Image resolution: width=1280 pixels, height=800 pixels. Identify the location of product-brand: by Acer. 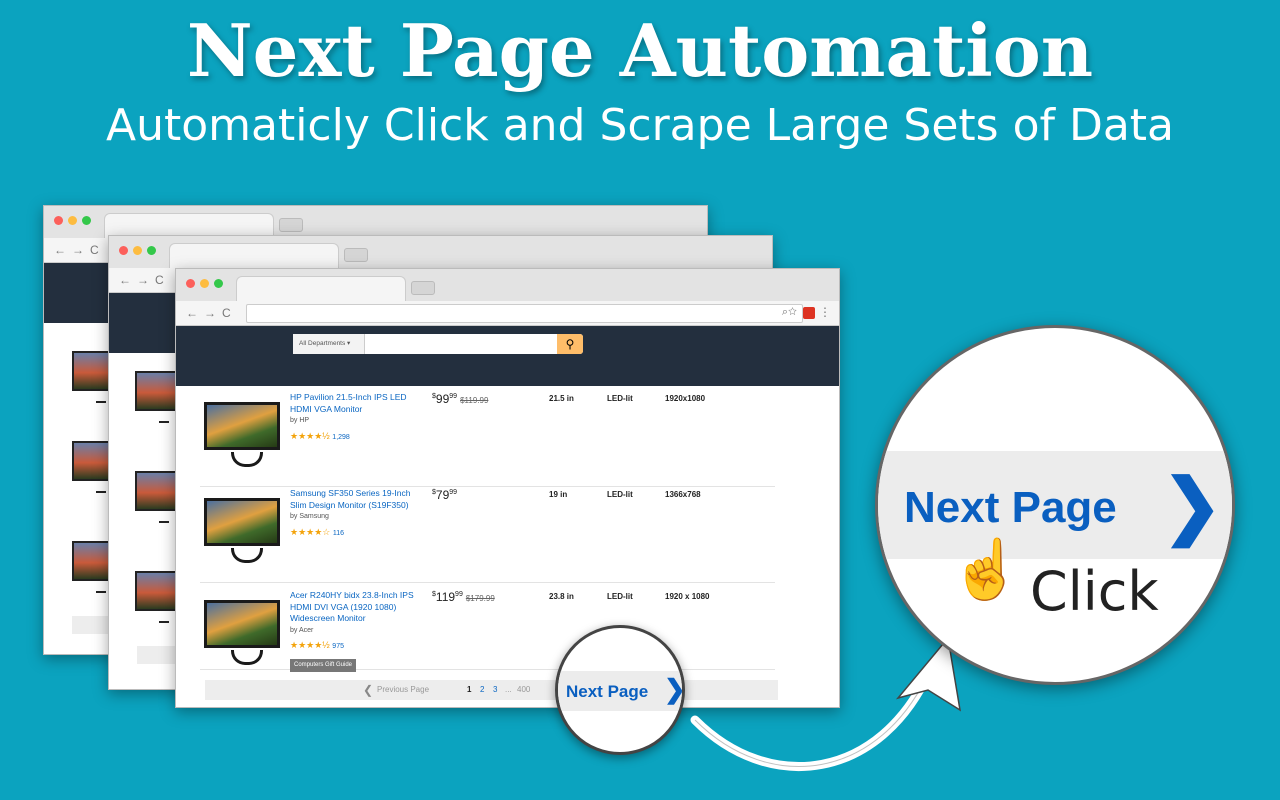
(302, 630).